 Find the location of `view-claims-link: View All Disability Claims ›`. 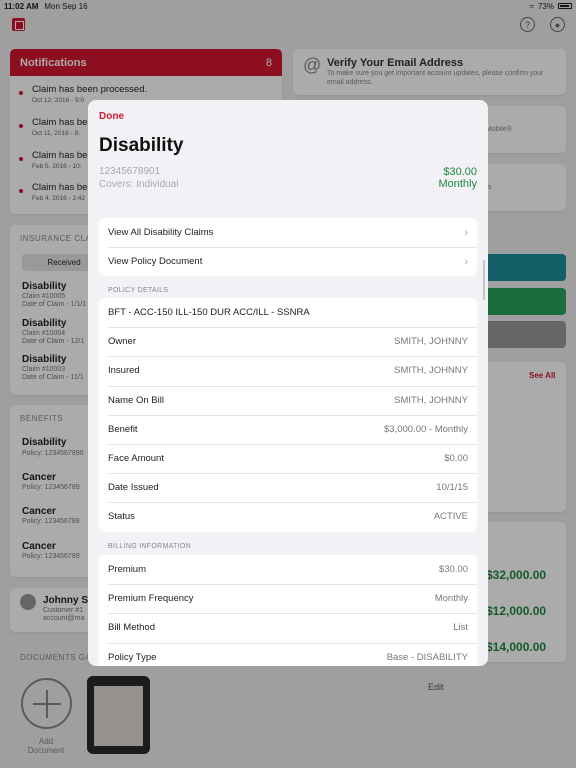

view-claims-link: View All Disability Claims › is located at coordinates (288, 232).